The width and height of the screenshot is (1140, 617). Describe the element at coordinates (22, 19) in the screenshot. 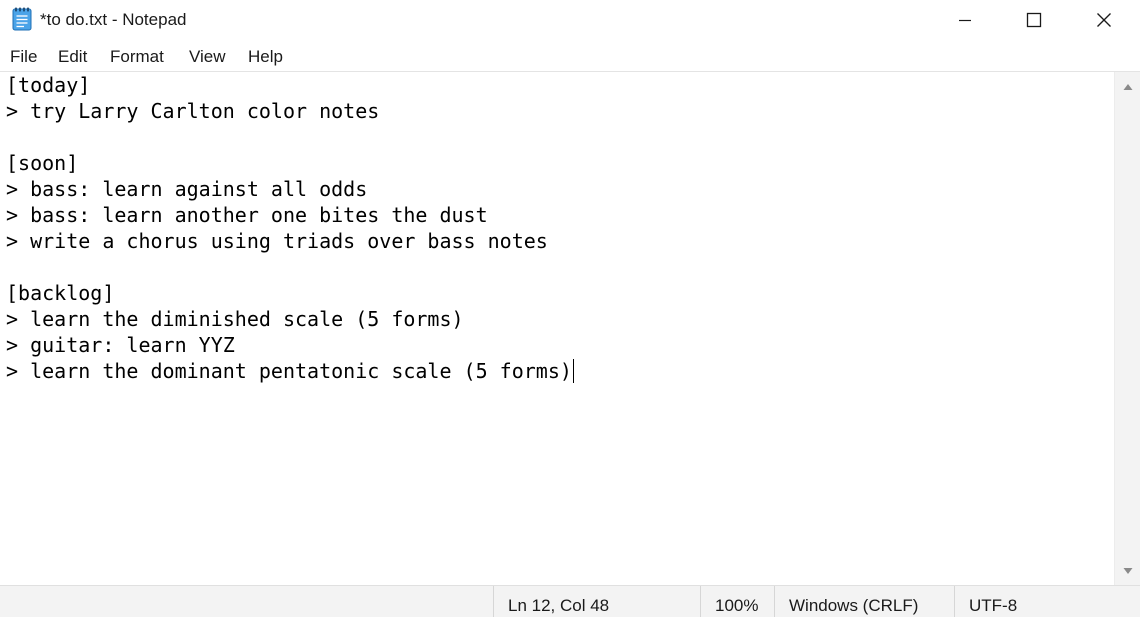

I see `notepad-icon` at that location.